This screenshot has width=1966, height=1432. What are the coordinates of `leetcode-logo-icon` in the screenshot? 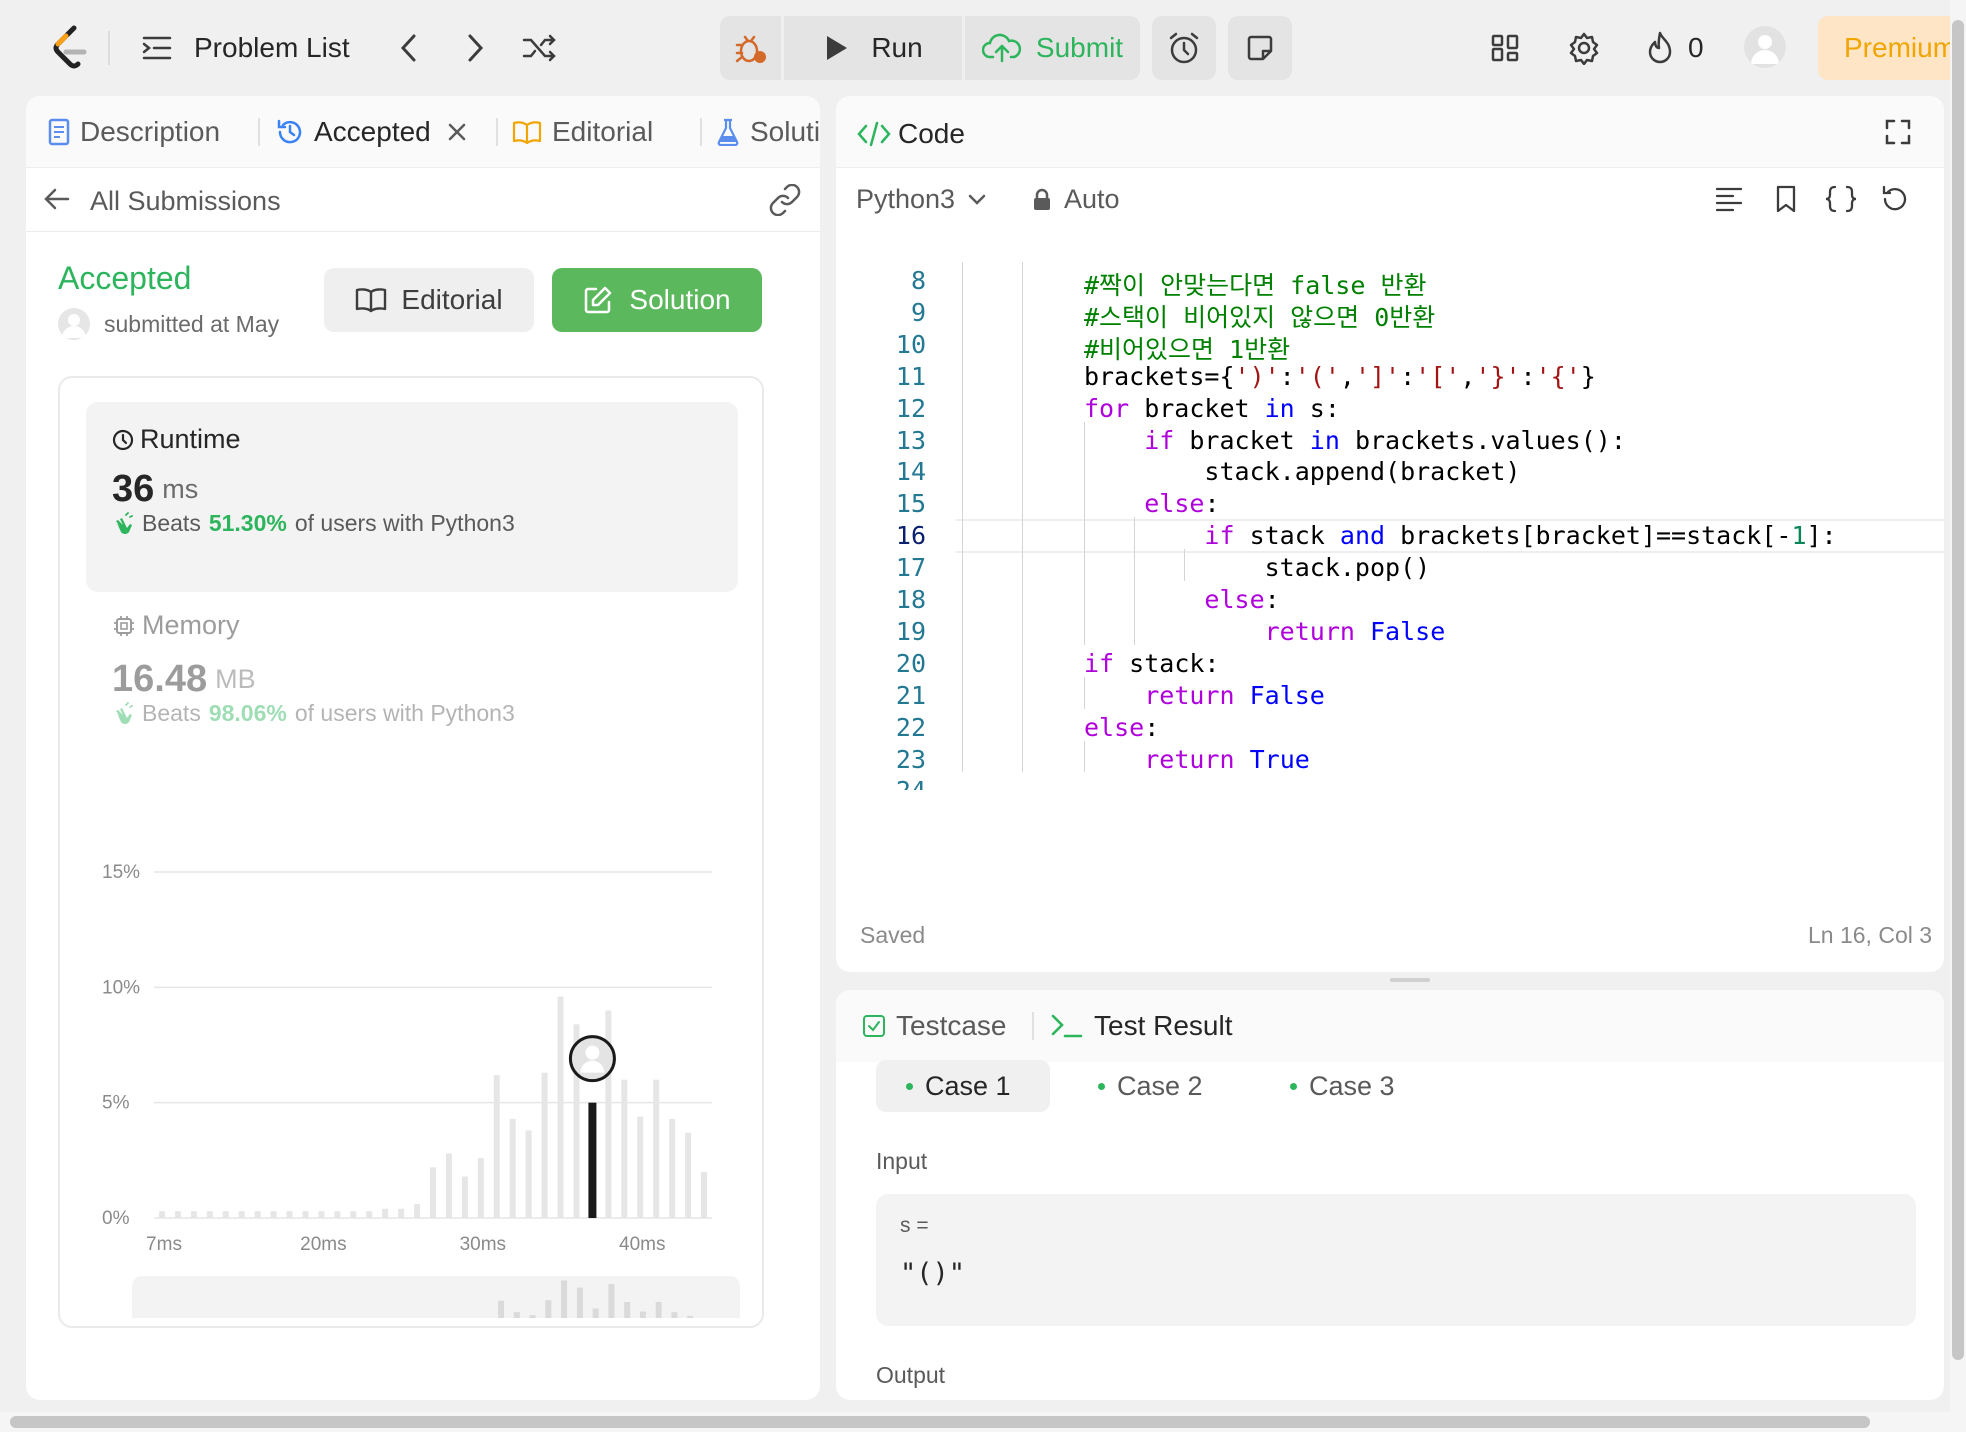 It's located at (70, 48).